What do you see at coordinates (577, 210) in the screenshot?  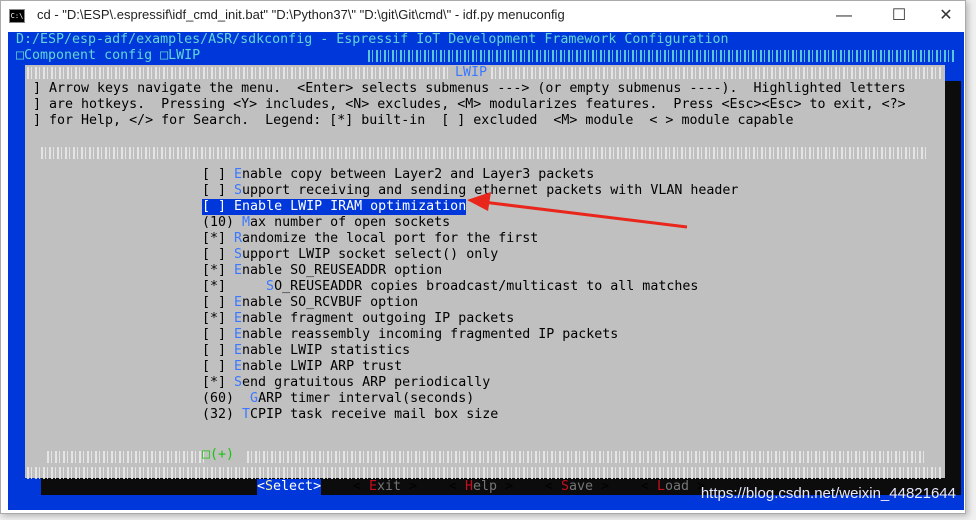 I see `red-arrow-annotation` at bounding box center [577, 210].